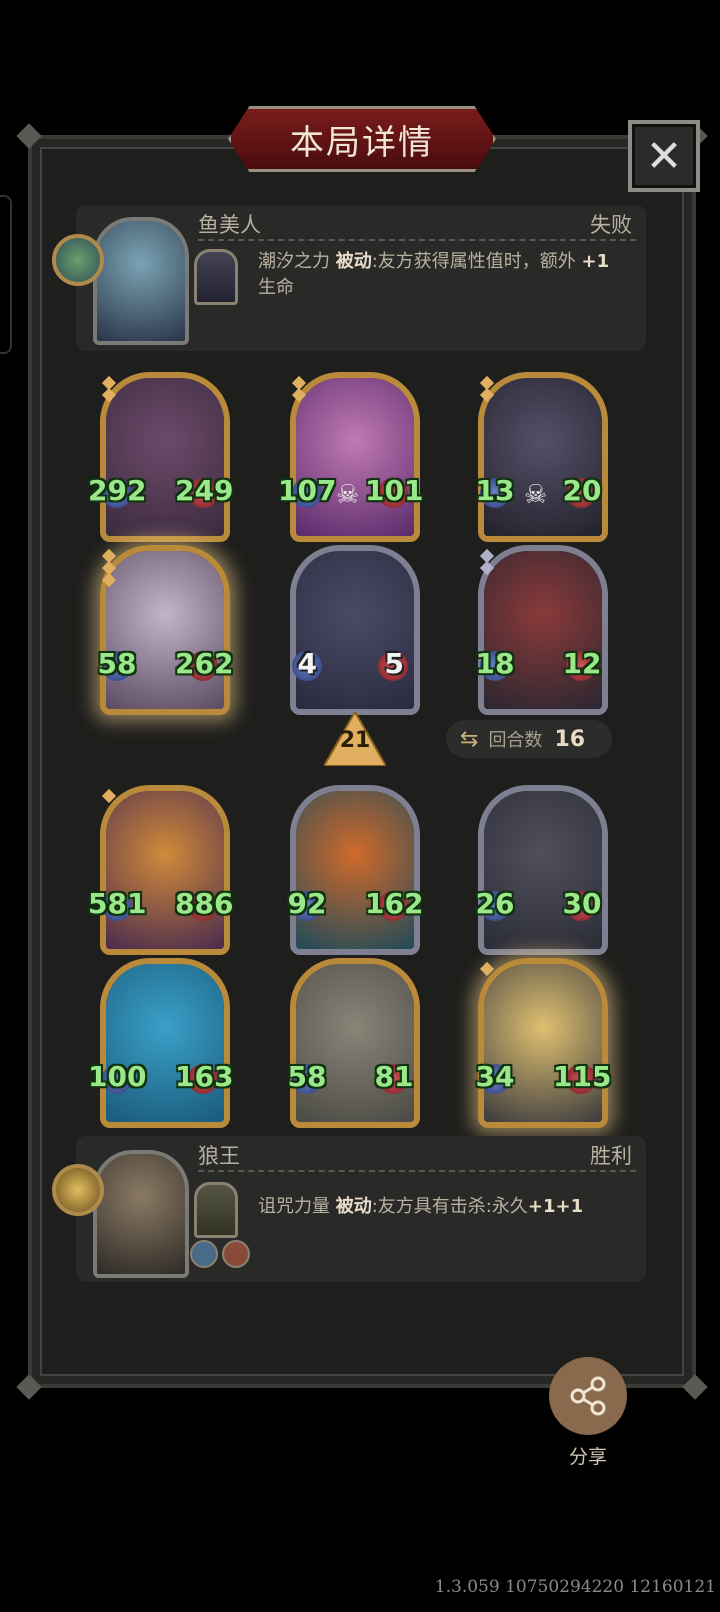 The height and width of the screenshot is (1612, 720). Describe the element at coordinates (570, 739) in the screenshot. I see `rounds-value: 16` at that location.